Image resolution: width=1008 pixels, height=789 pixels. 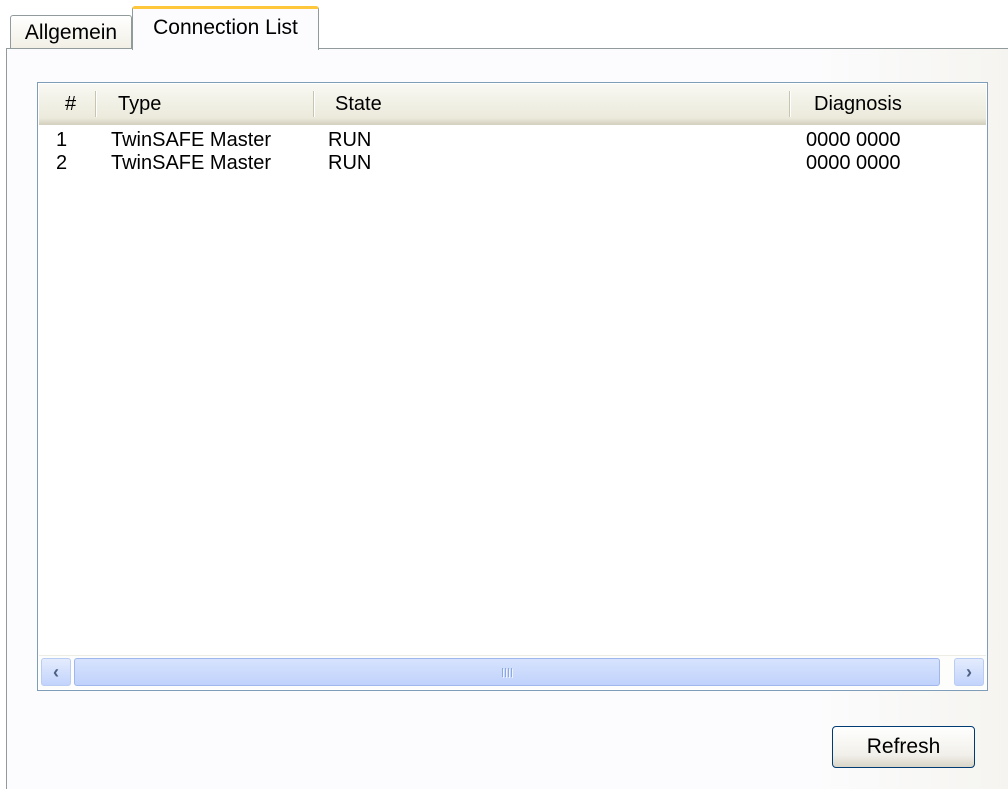 I want to click on column-header-number-label: #, so click(x=71, y=103).